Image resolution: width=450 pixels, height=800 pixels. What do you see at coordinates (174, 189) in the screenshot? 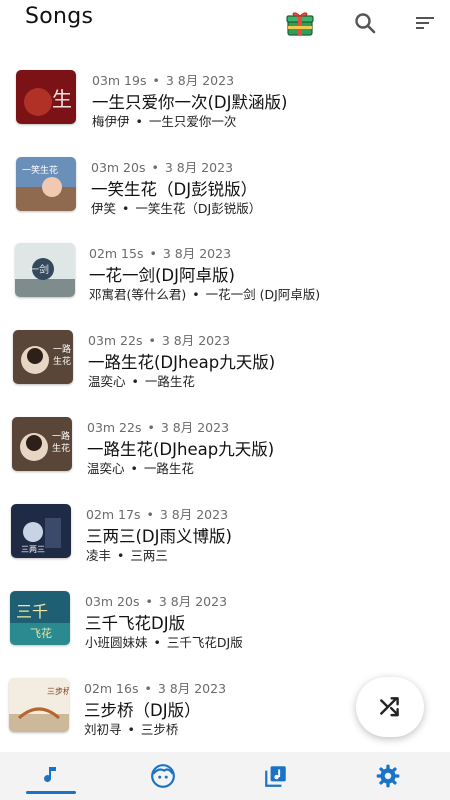
I see `song-title: 一笑生花（DJ彭锐版）` at bounding box center [174, 189].